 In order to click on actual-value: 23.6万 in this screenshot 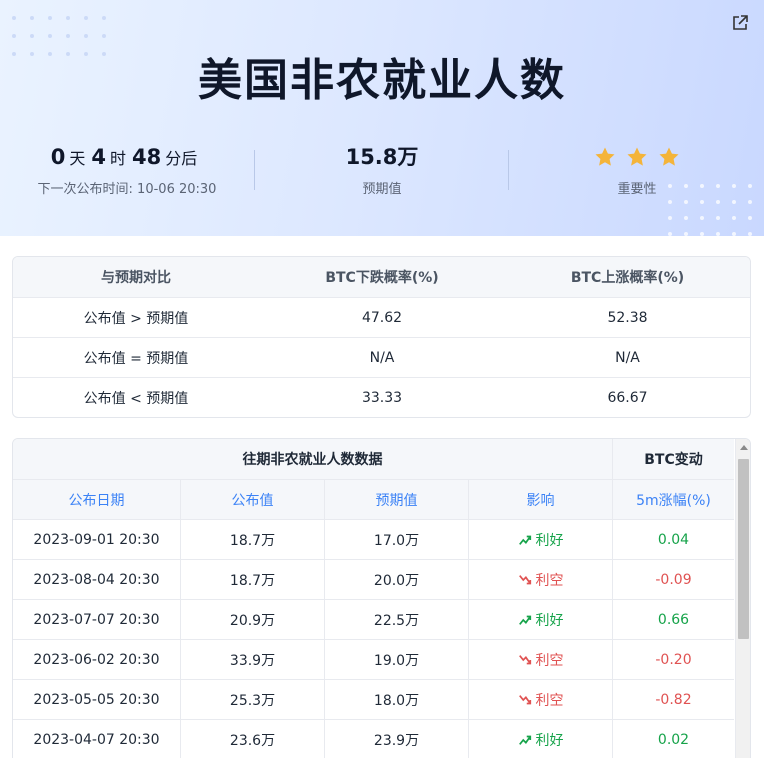, I will do `click(253, 739)`.